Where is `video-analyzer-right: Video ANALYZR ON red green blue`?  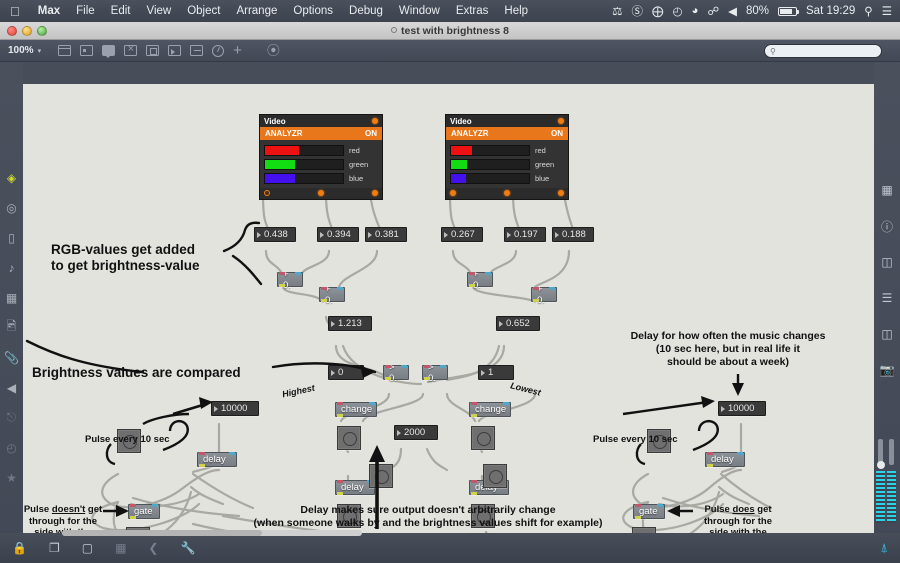
video-analyzer-right: Video ANALYZR ON red green blue is located at coordinates (507, 157).